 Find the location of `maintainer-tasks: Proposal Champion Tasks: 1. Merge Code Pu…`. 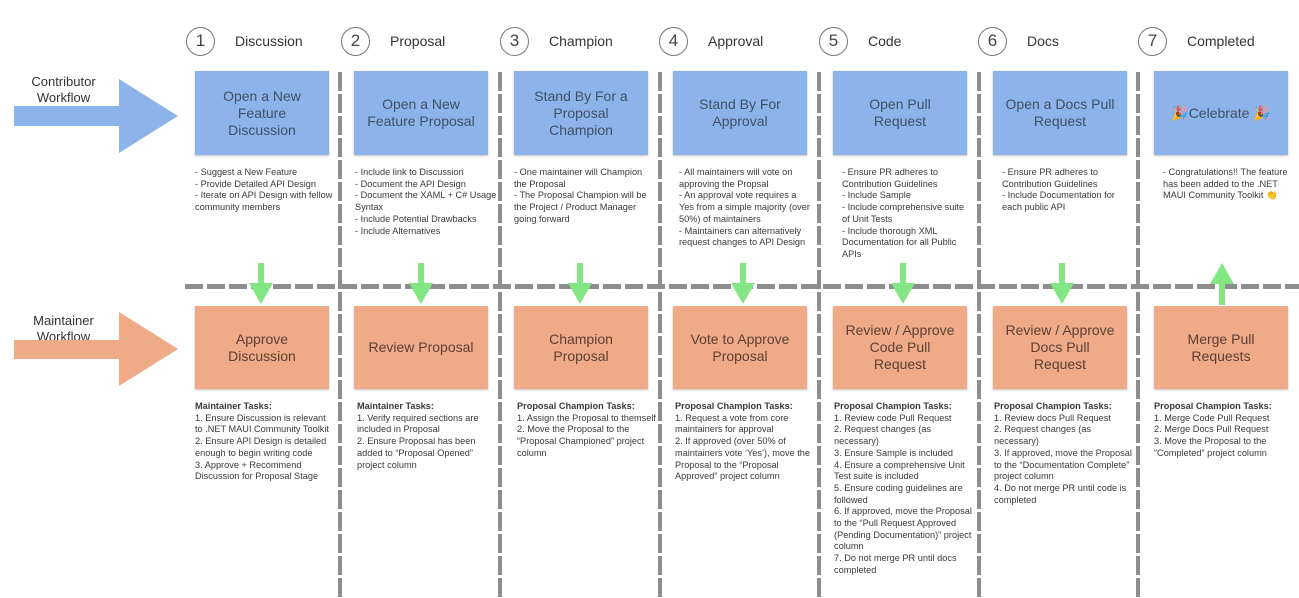

maintainer-tasks: Proposal Champion Tasks: 1. Merge Code Pu… is located at coordinates (1225, 430).